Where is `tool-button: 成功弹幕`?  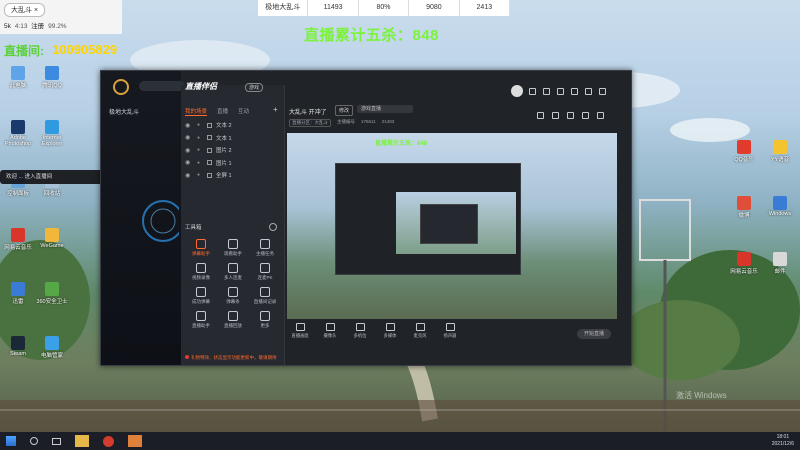 tool-button: 成功弹幕 is located at coordinates (201, 296).